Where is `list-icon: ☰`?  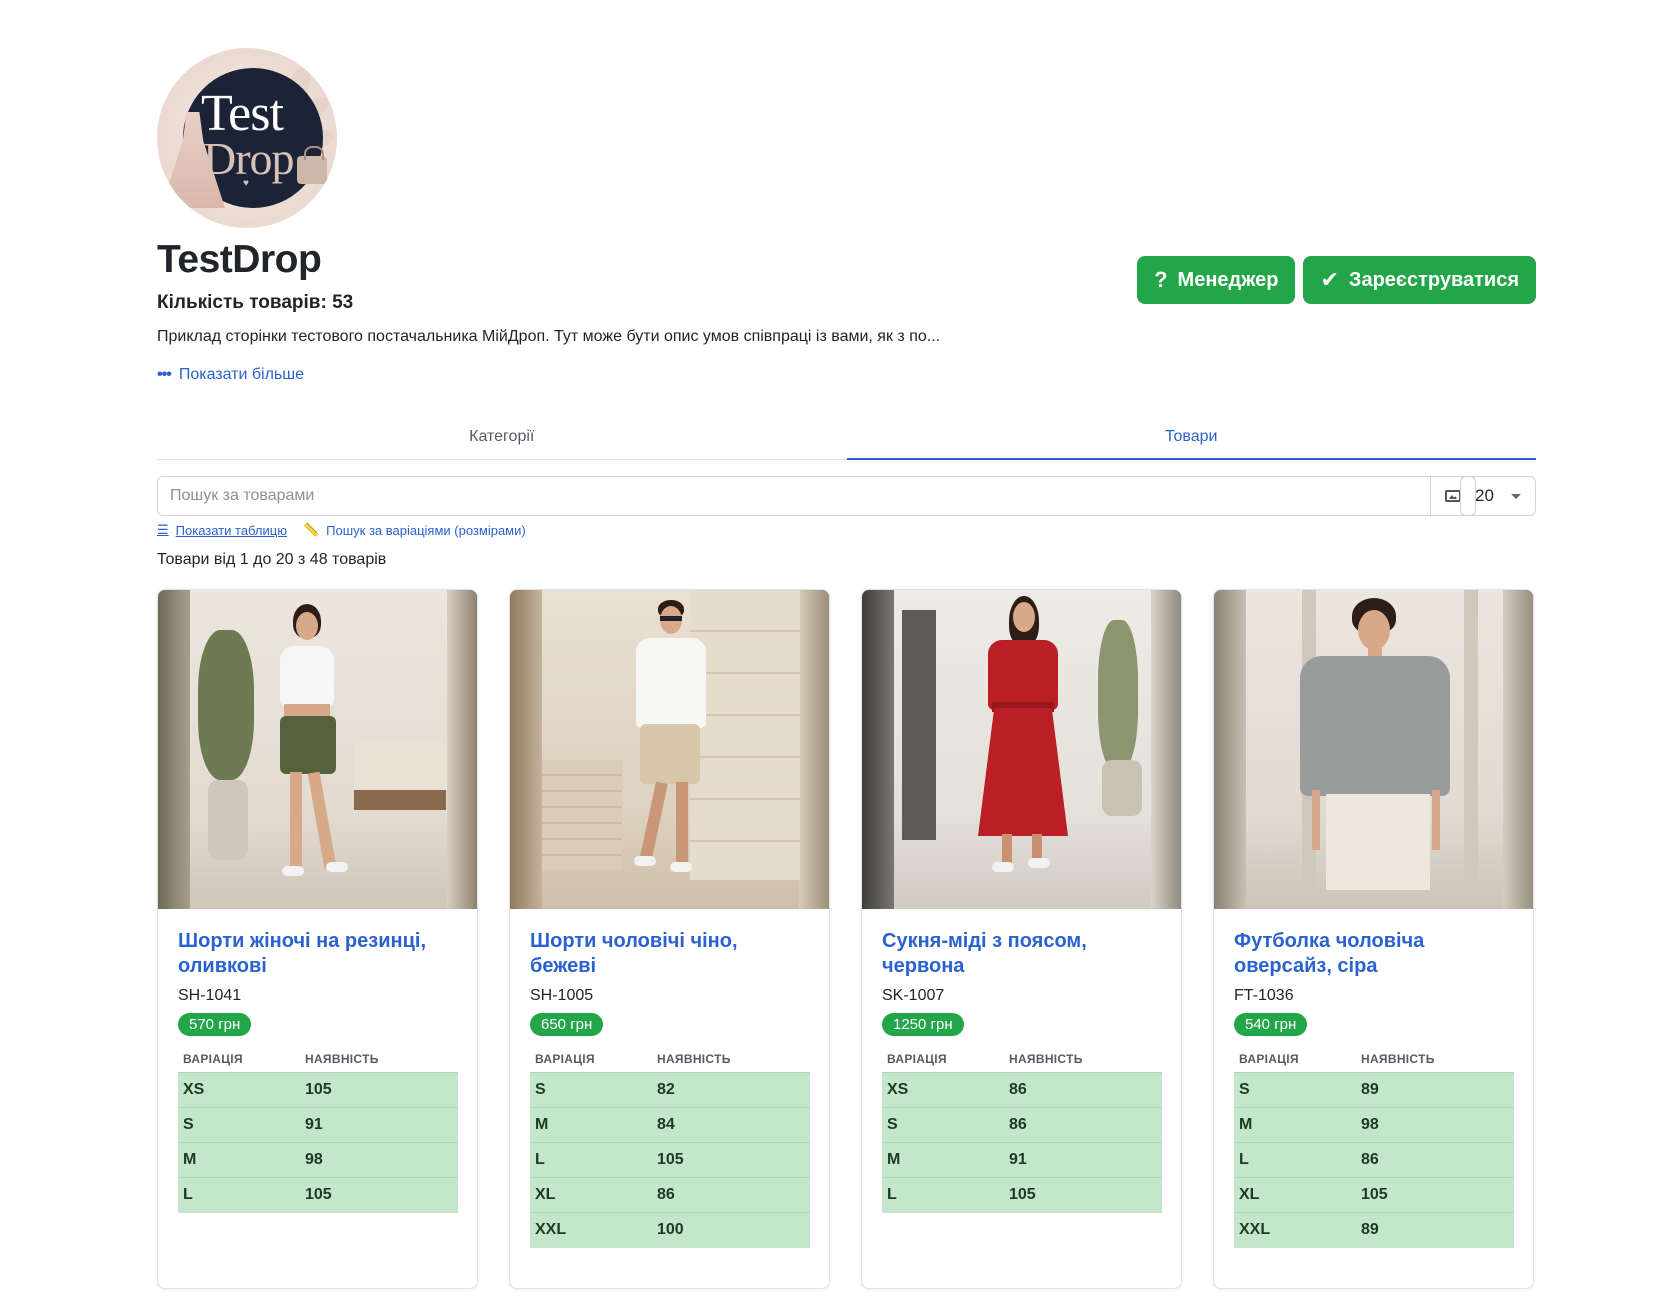
list-icon: ☰ is located at coordinates (163, 529).